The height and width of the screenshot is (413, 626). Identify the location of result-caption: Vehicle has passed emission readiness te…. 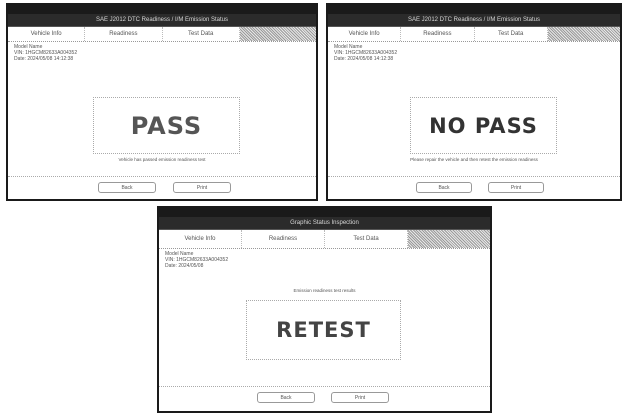
(162, 159).